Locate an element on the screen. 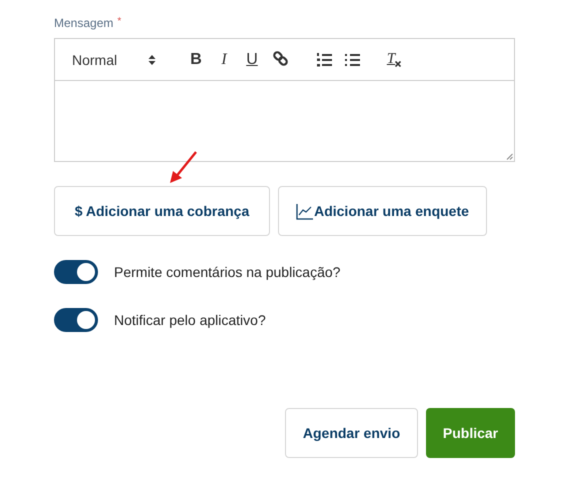  arrow-annotation is located at coordinates (183, 167).